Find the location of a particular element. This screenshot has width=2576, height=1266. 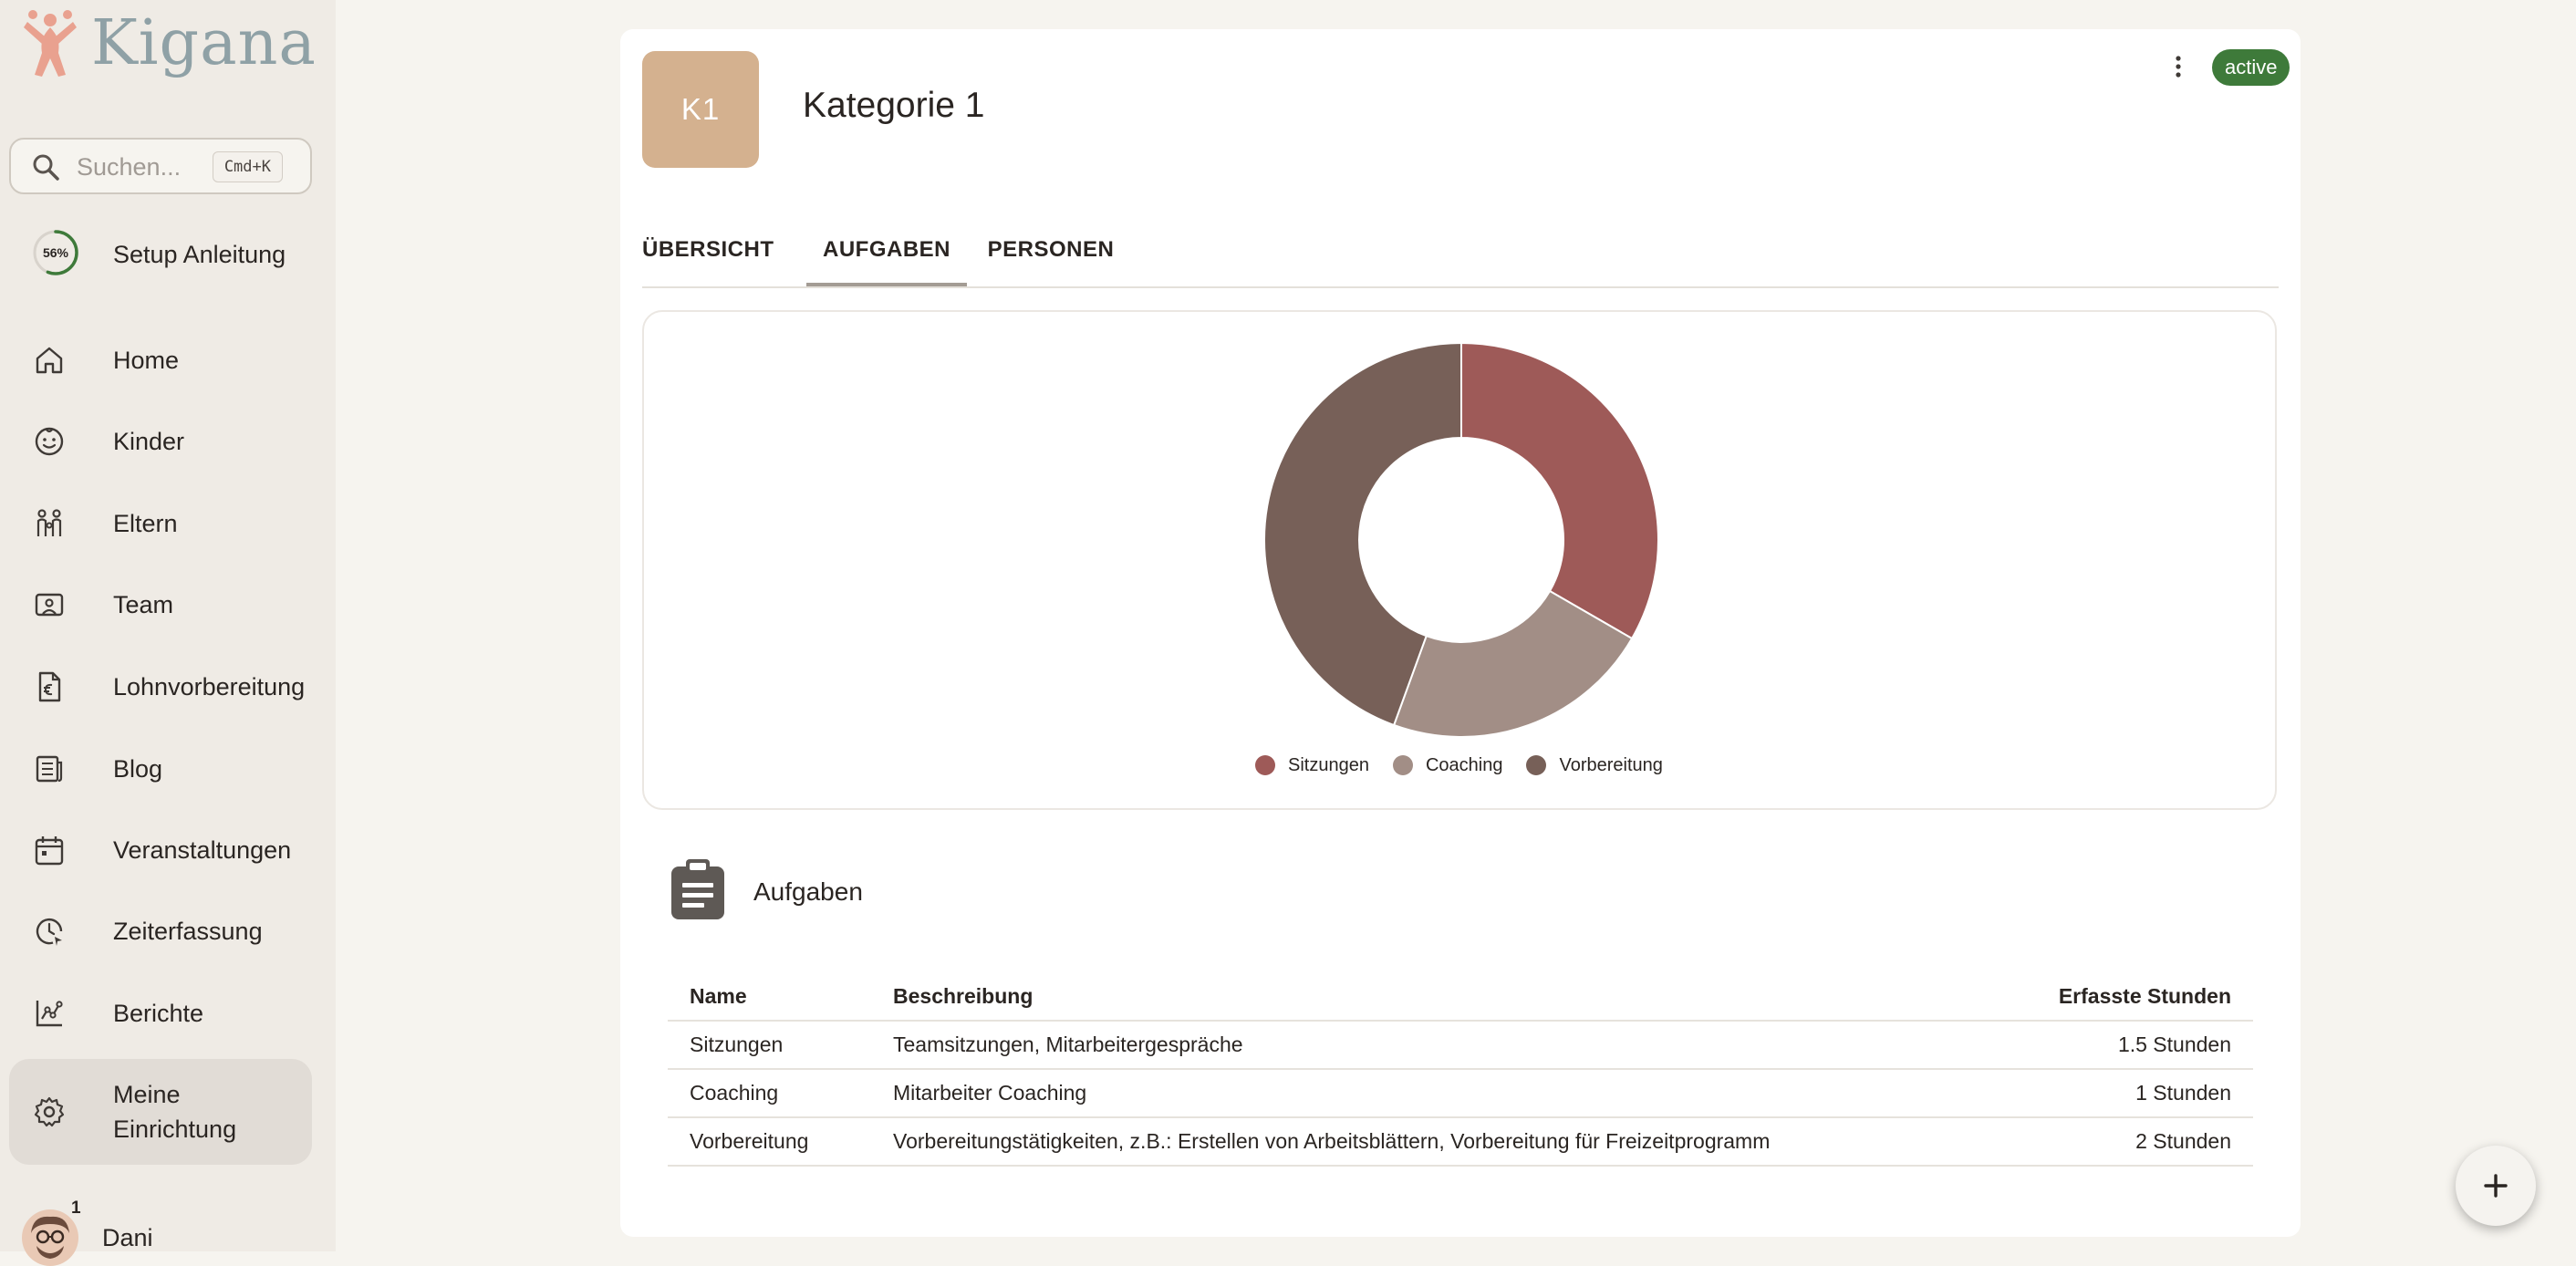

legend-label: Sitzungen is located at coordinates (1328, 764).